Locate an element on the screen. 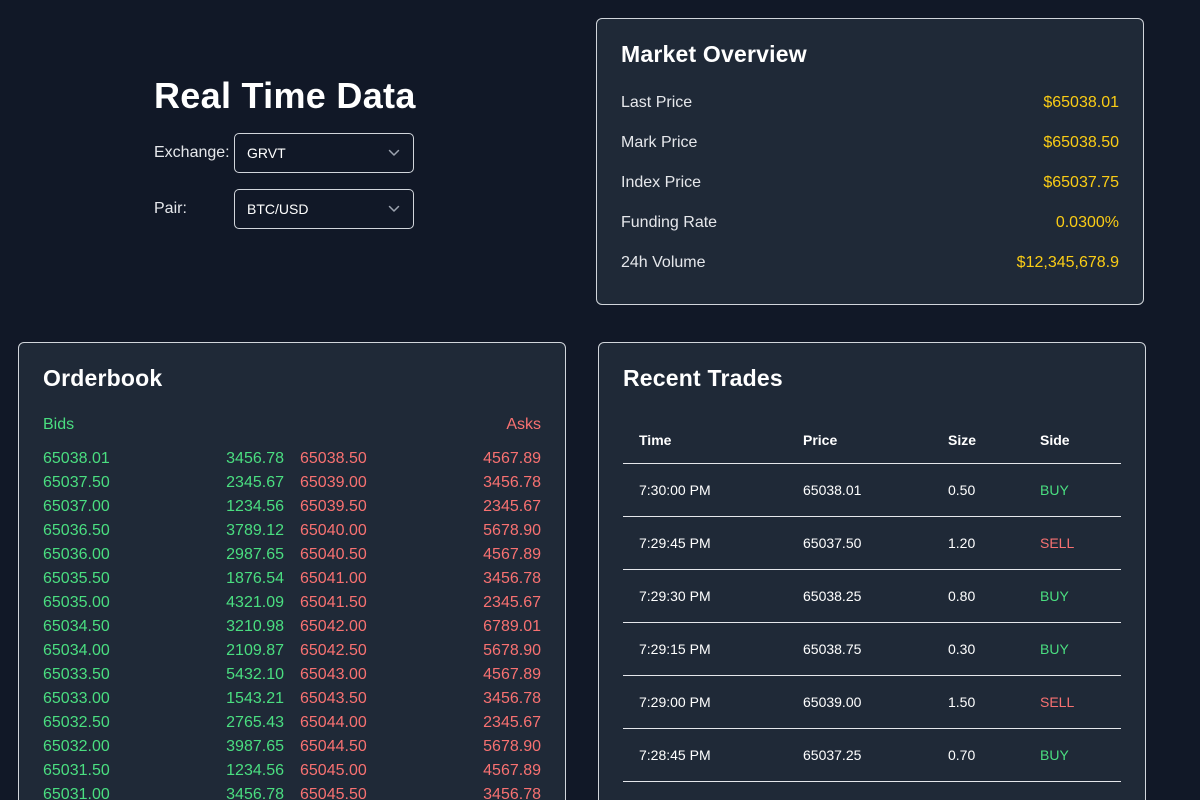 The height and width of the screenshot is (800, 1200). ask-price: 65042.50 is located at coordinates (333, 650).